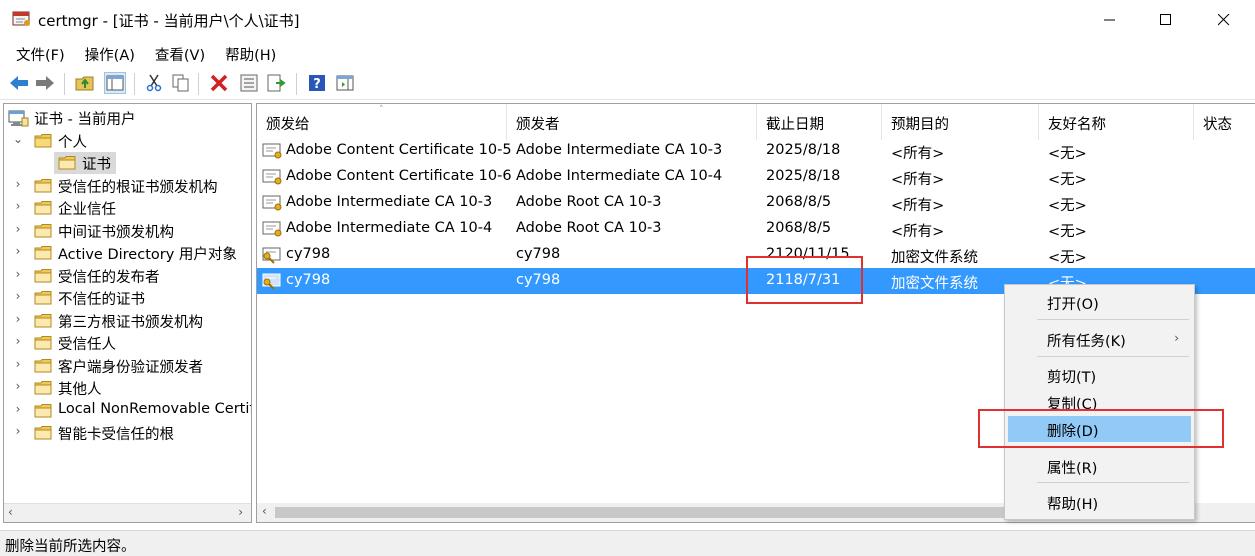  Describe the element at coordinates (250, 53) in the screenshot. I see `menu-help: 帮助(H)` at that location.